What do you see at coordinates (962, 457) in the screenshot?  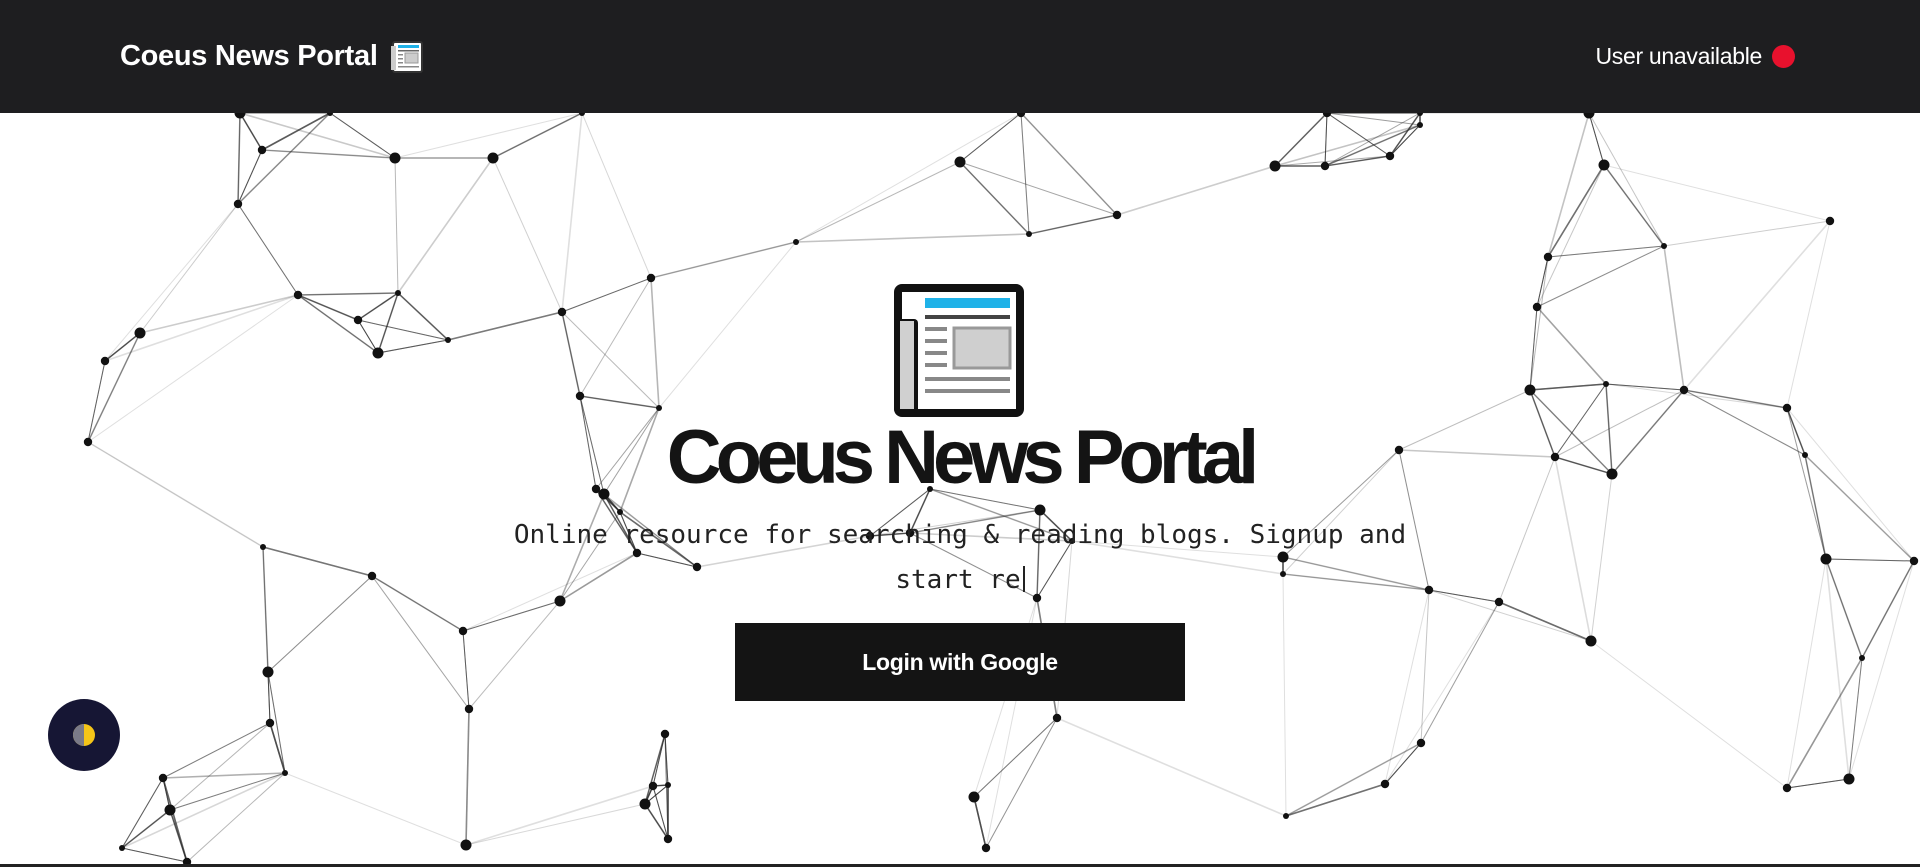 I see `hero-title: Coeus News Portal` at bounding box center [962, 457].